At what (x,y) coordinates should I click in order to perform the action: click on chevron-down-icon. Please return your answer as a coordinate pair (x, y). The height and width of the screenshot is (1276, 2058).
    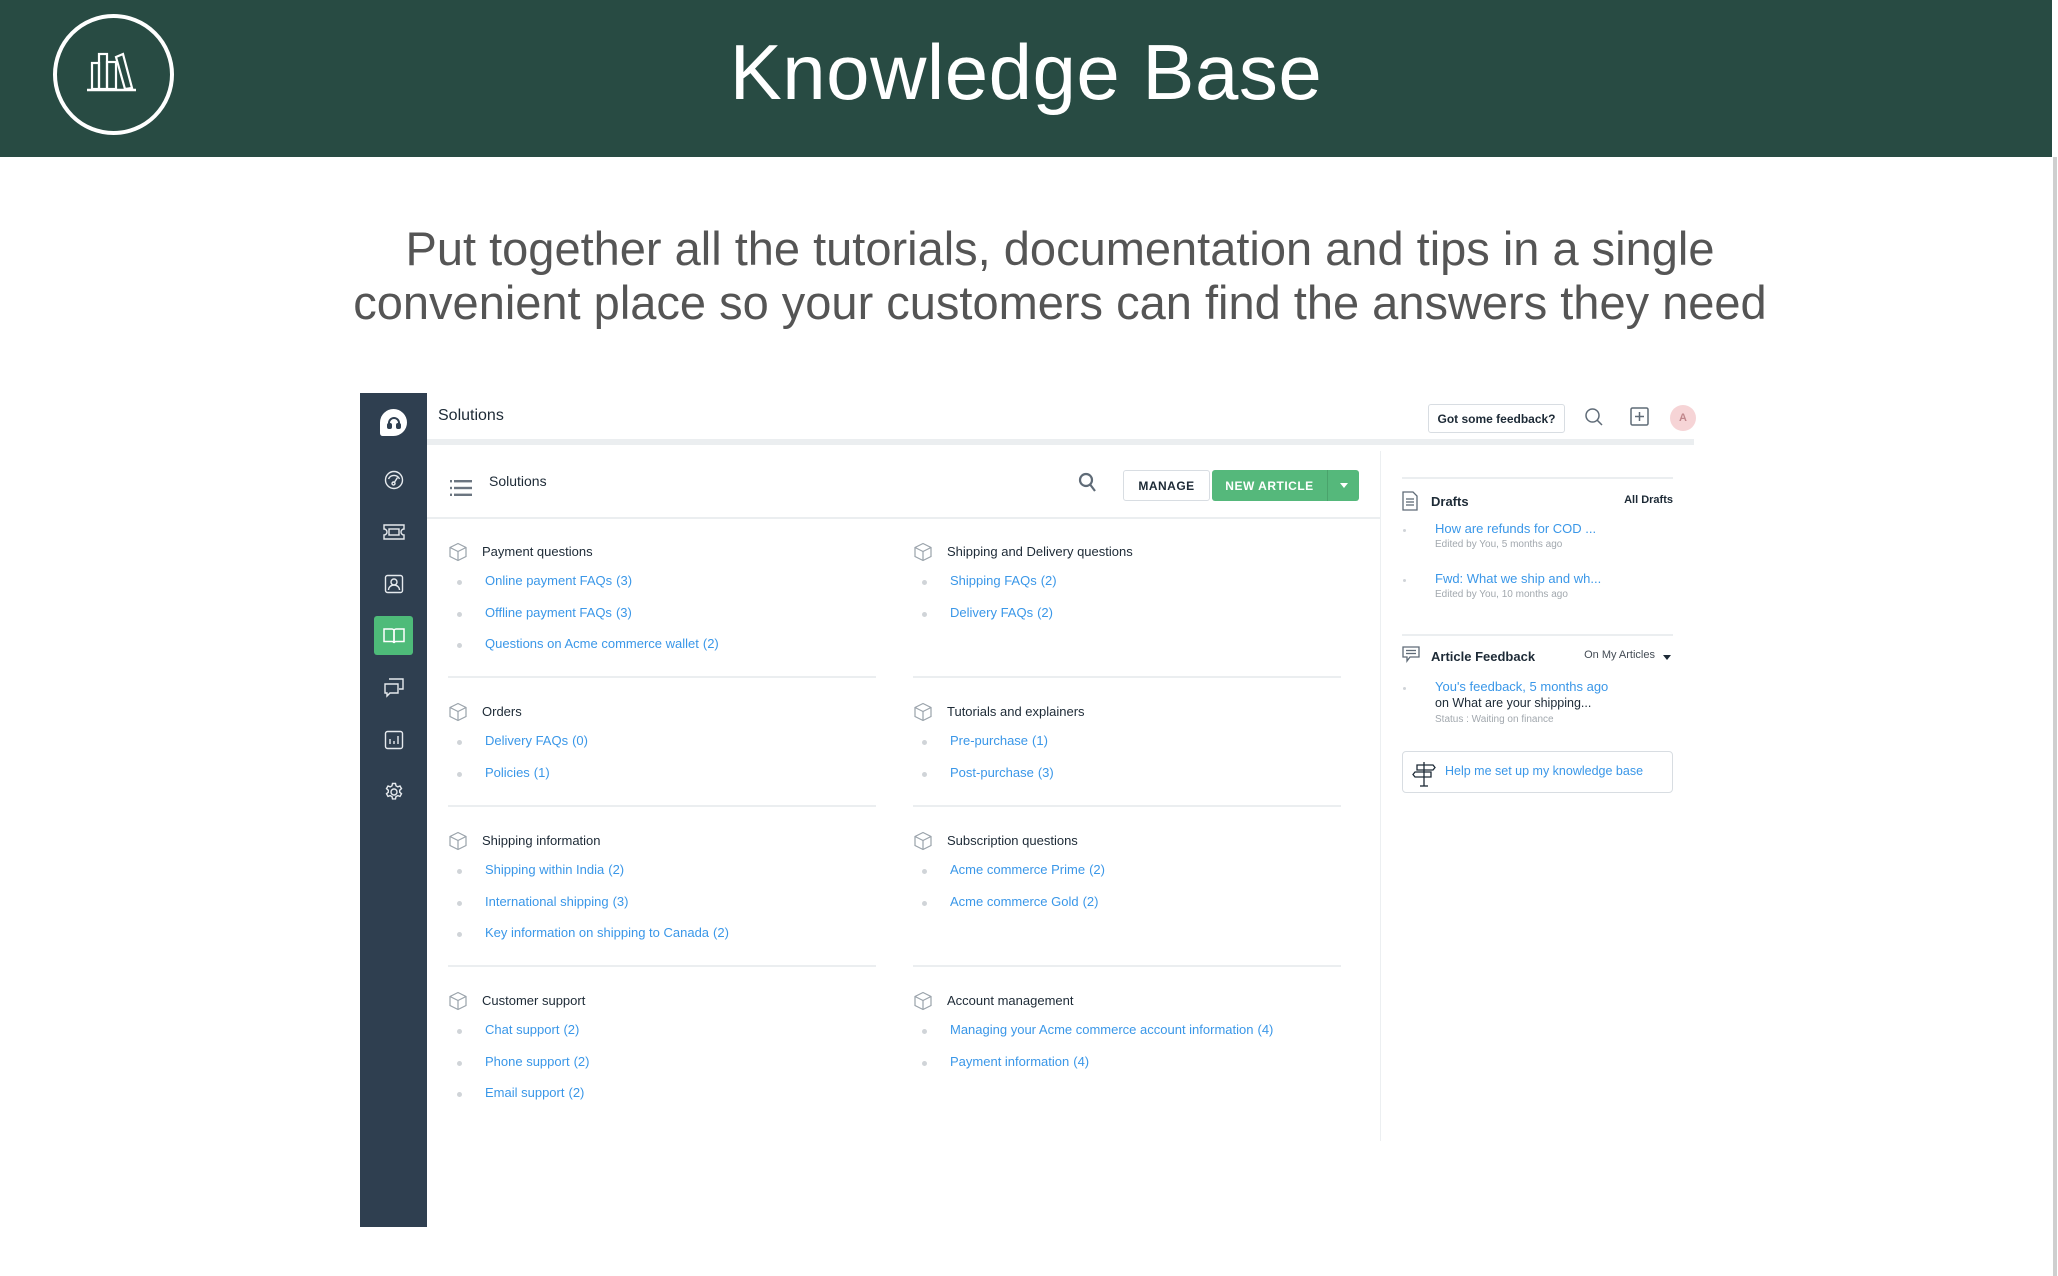
    Looking at the image, I should click on (1667, 657).